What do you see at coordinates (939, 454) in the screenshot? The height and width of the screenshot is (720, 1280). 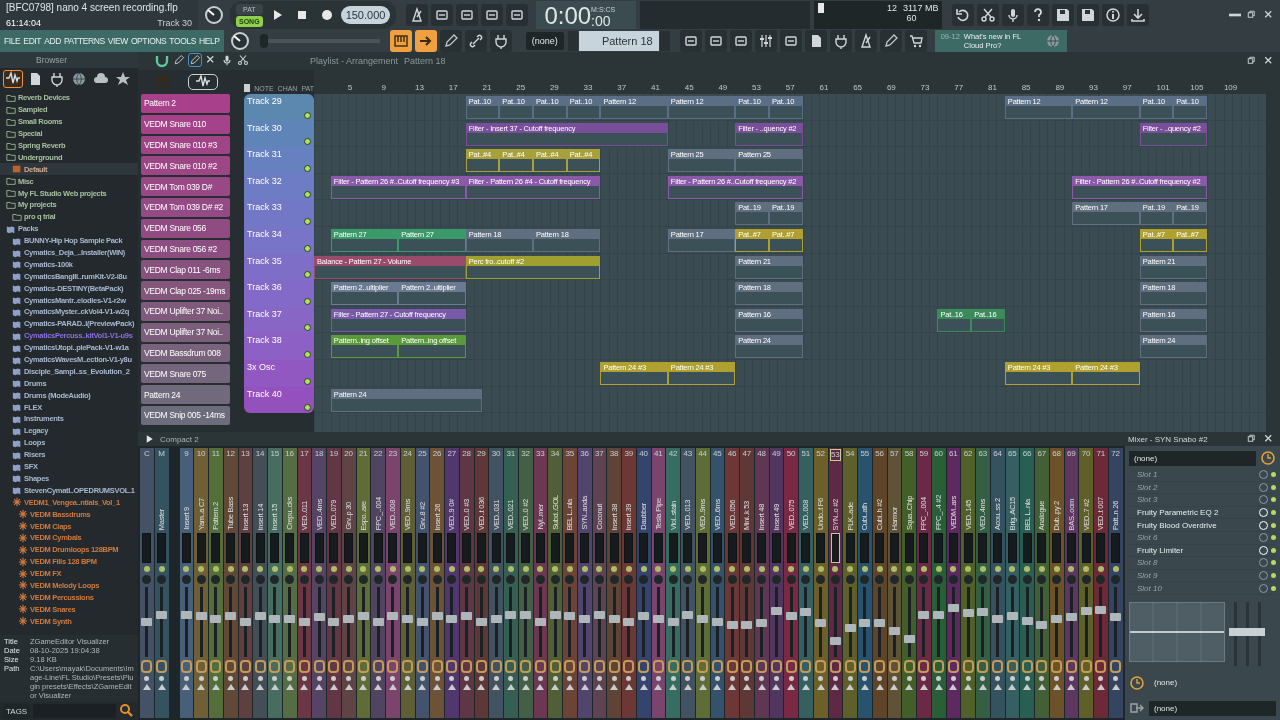 I see `strip-number: 60` at bounding box center [939, 454].